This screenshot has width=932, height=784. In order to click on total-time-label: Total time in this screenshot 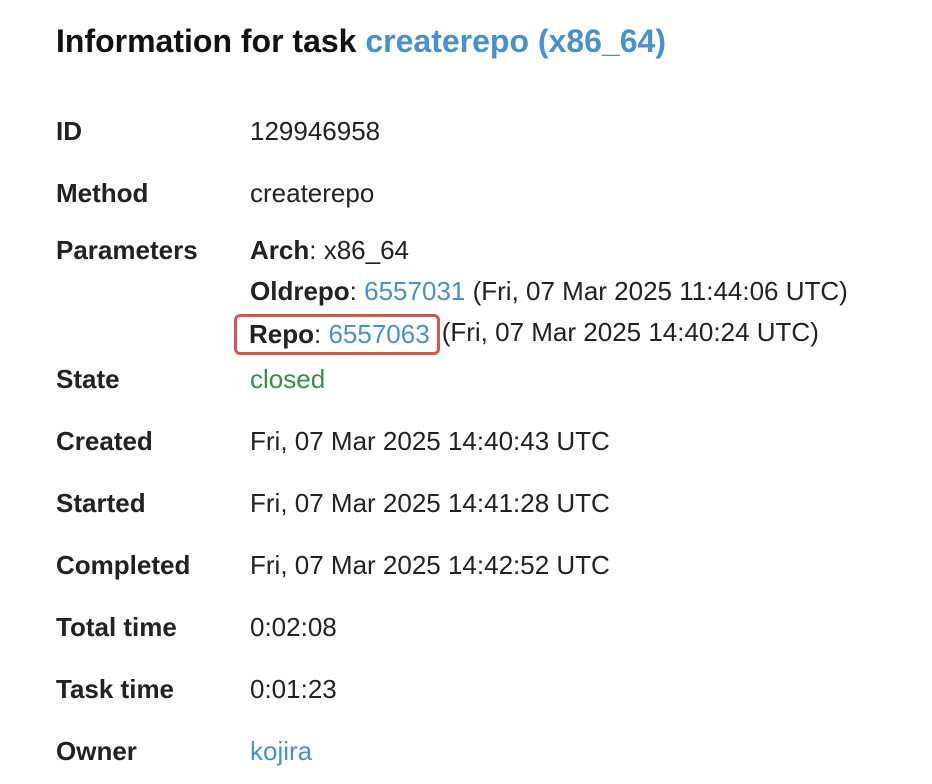, I will do `click(116, 626)`.